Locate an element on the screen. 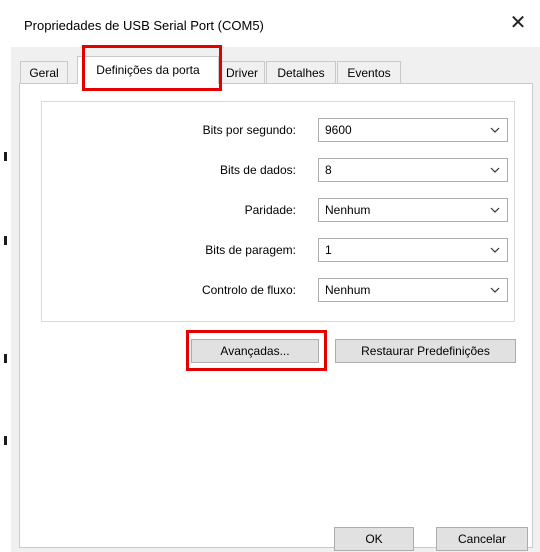  close-icon: ✕ is located at coordinates (518, 23).